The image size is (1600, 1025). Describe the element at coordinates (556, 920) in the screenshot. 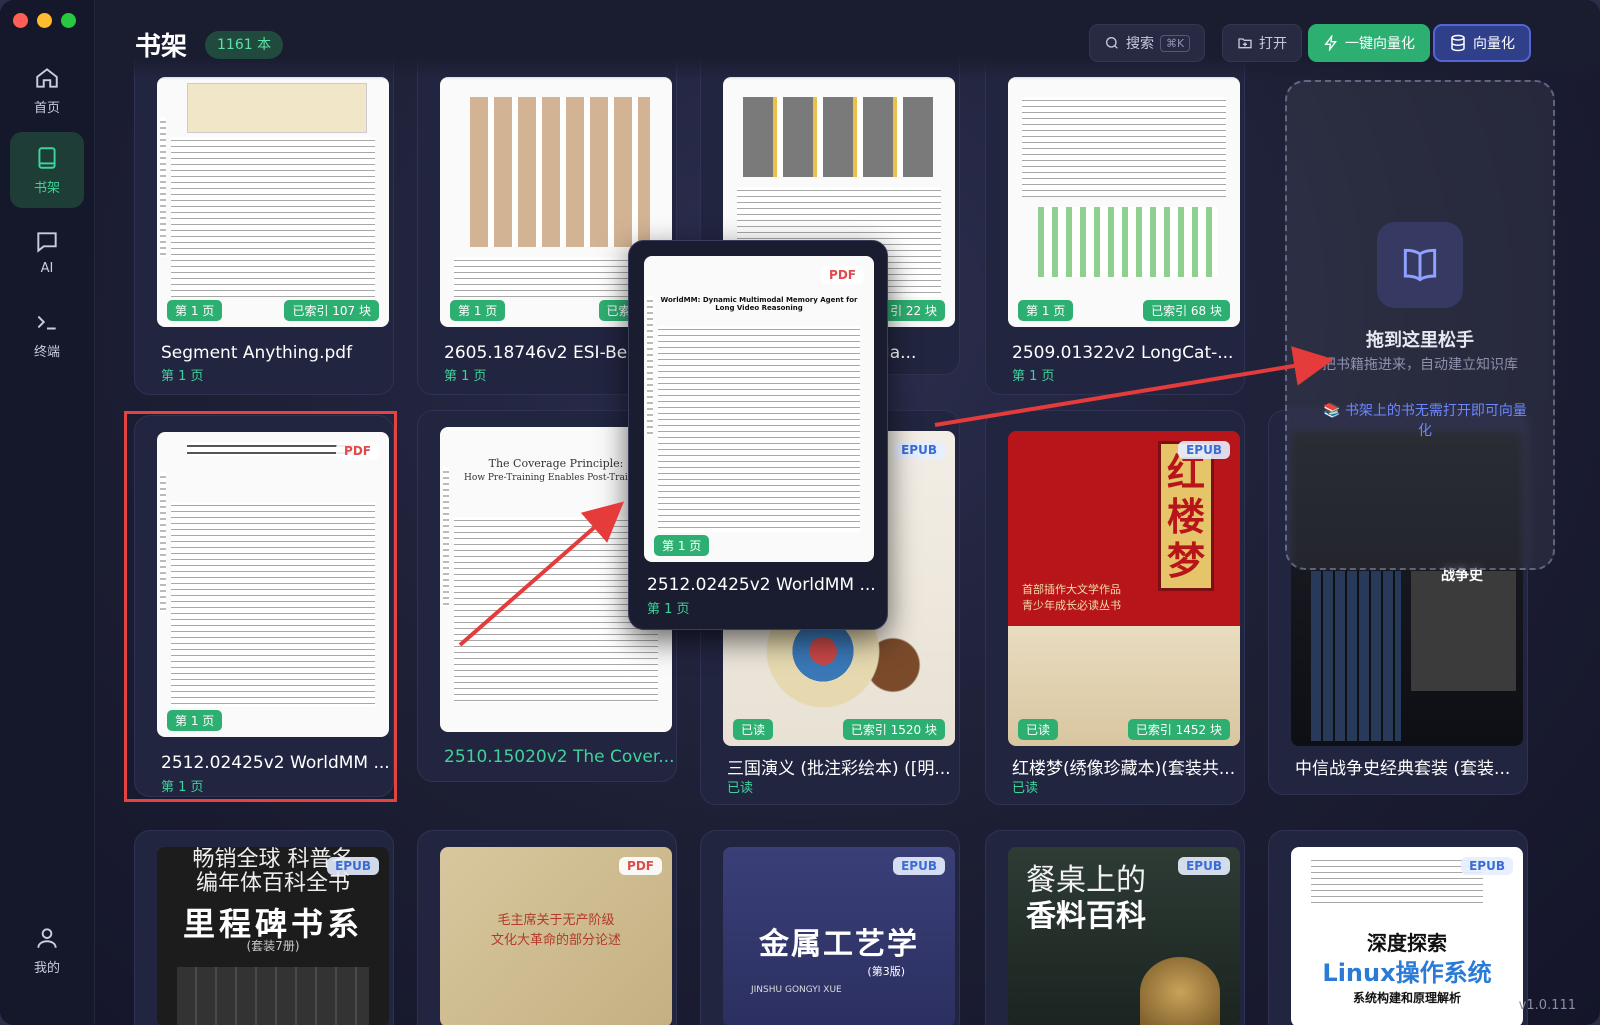

I see `cover-line: 毛主席关于无产阶级` at that location.